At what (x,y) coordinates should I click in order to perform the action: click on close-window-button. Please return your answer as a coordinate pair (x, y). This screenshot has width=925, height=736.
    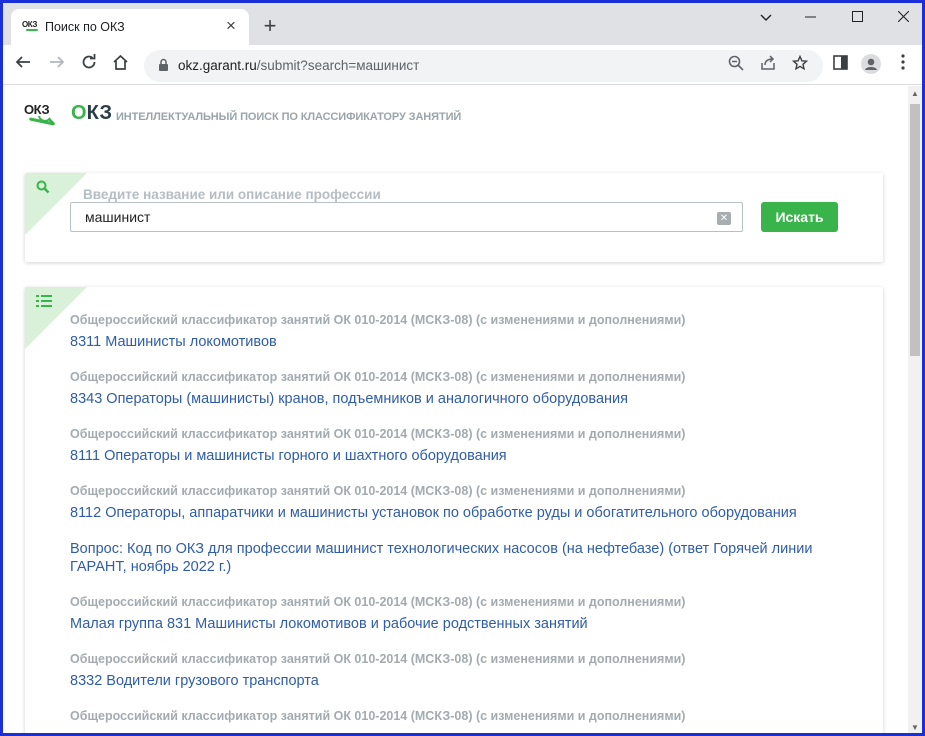
    Looking at the image, I should click on (903, 18).